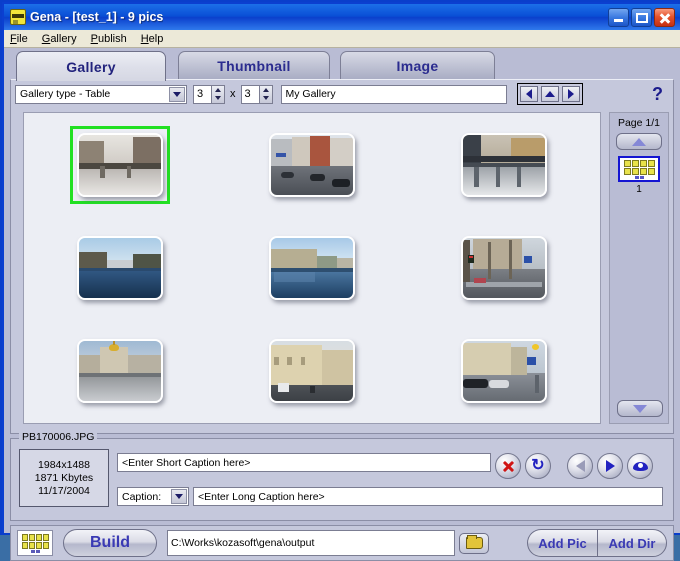  I want to click on close-button, so click(664, 17).